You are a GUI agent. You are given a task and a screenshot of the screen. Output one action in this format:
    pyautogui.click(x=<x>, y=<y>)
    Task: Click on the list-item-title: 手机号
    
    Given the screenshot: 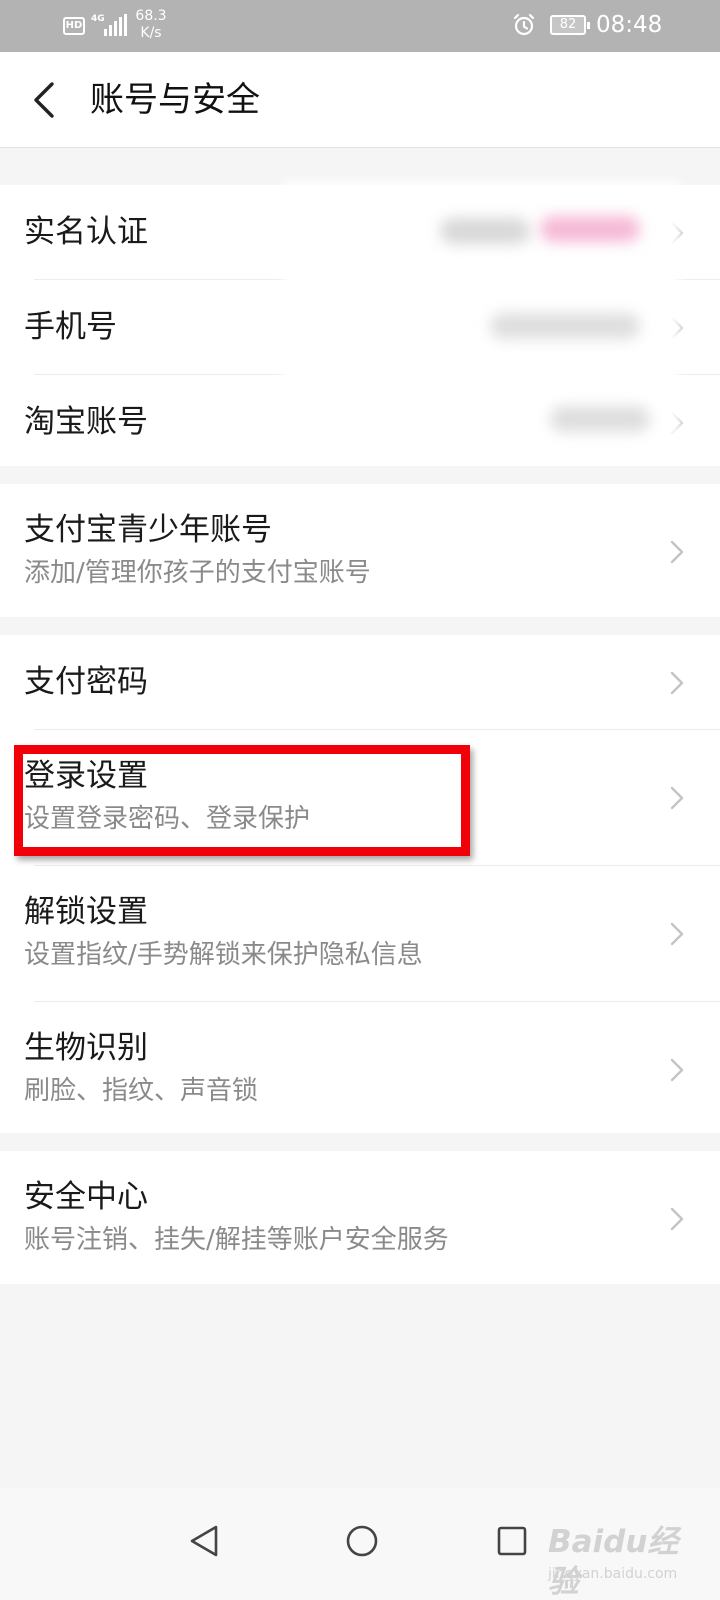 What is the action you would take?
    pyautogui.click(x=70, y=327)
    